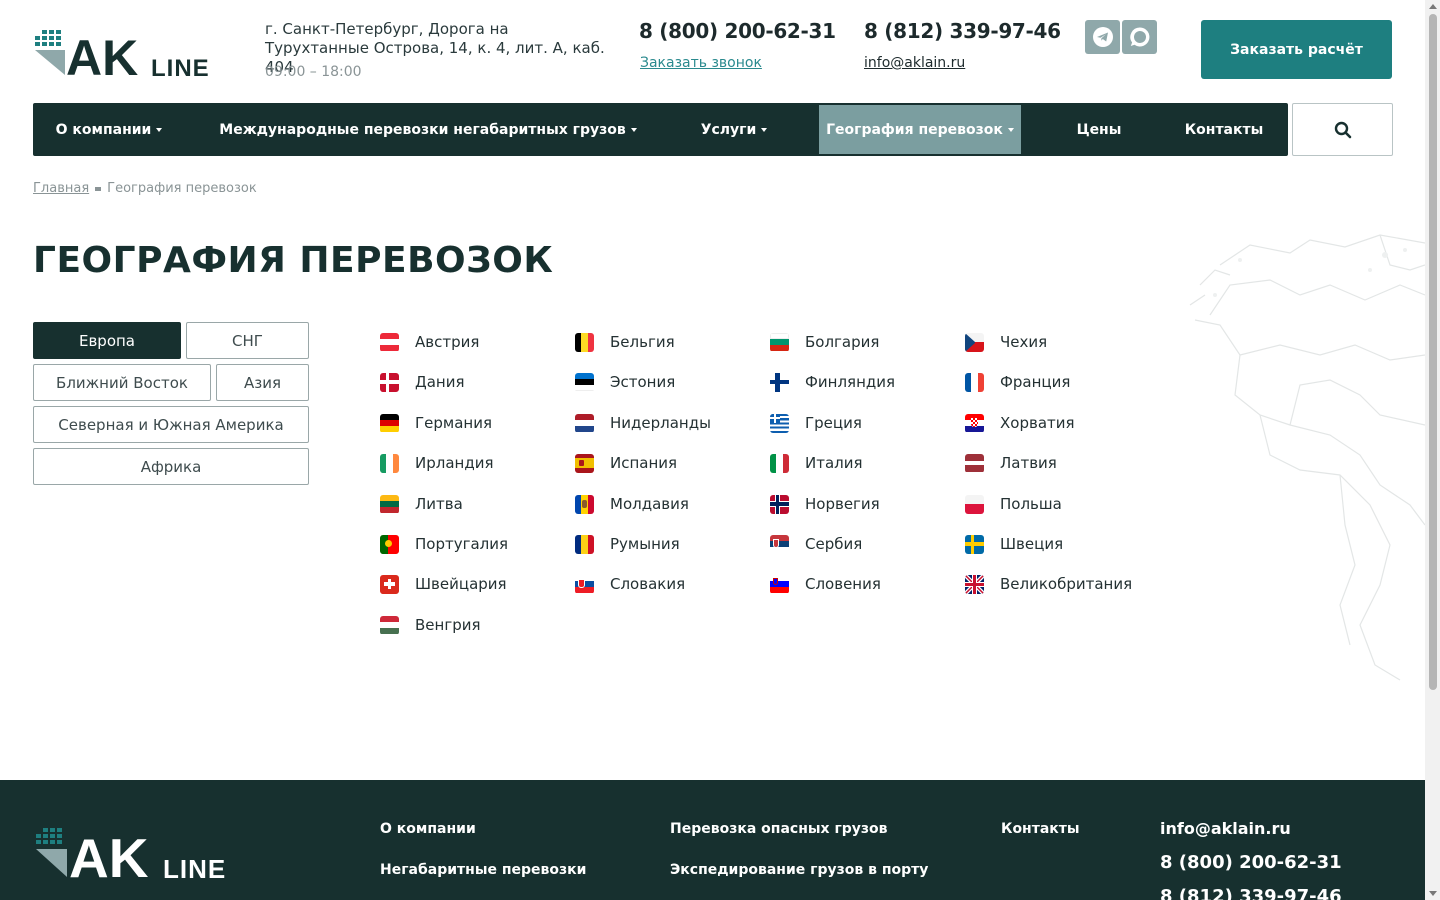 This screenshot has width=1440, height=900. Describe the element at coordinates (483, 870) in the screenshot. I see `footer-link-oversized: Негабаритные перевозки` at that location.